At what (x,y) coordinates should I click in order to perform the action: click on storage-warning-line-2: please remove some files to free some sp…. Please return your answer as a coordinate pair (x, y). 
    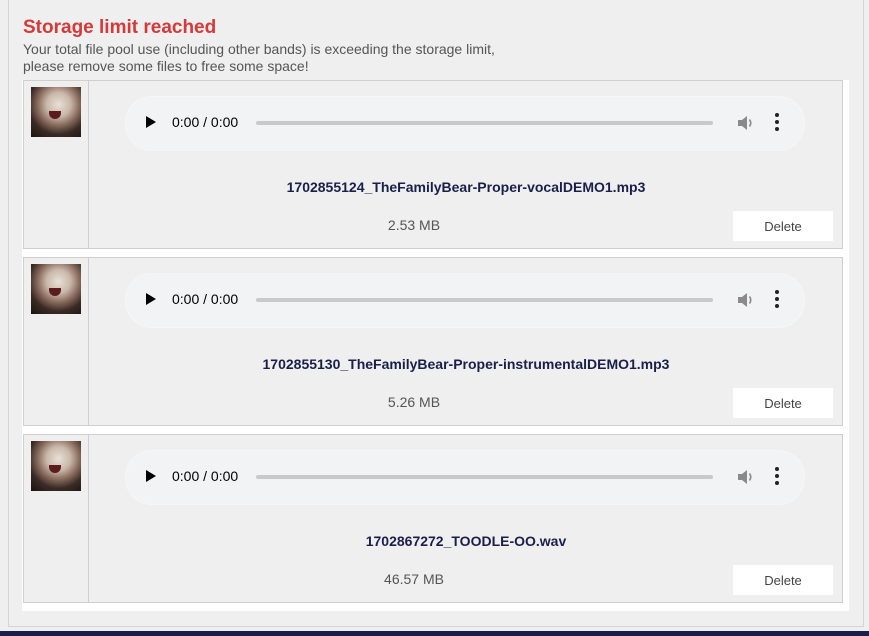
    Looking at the image, I should click on (166, 66).